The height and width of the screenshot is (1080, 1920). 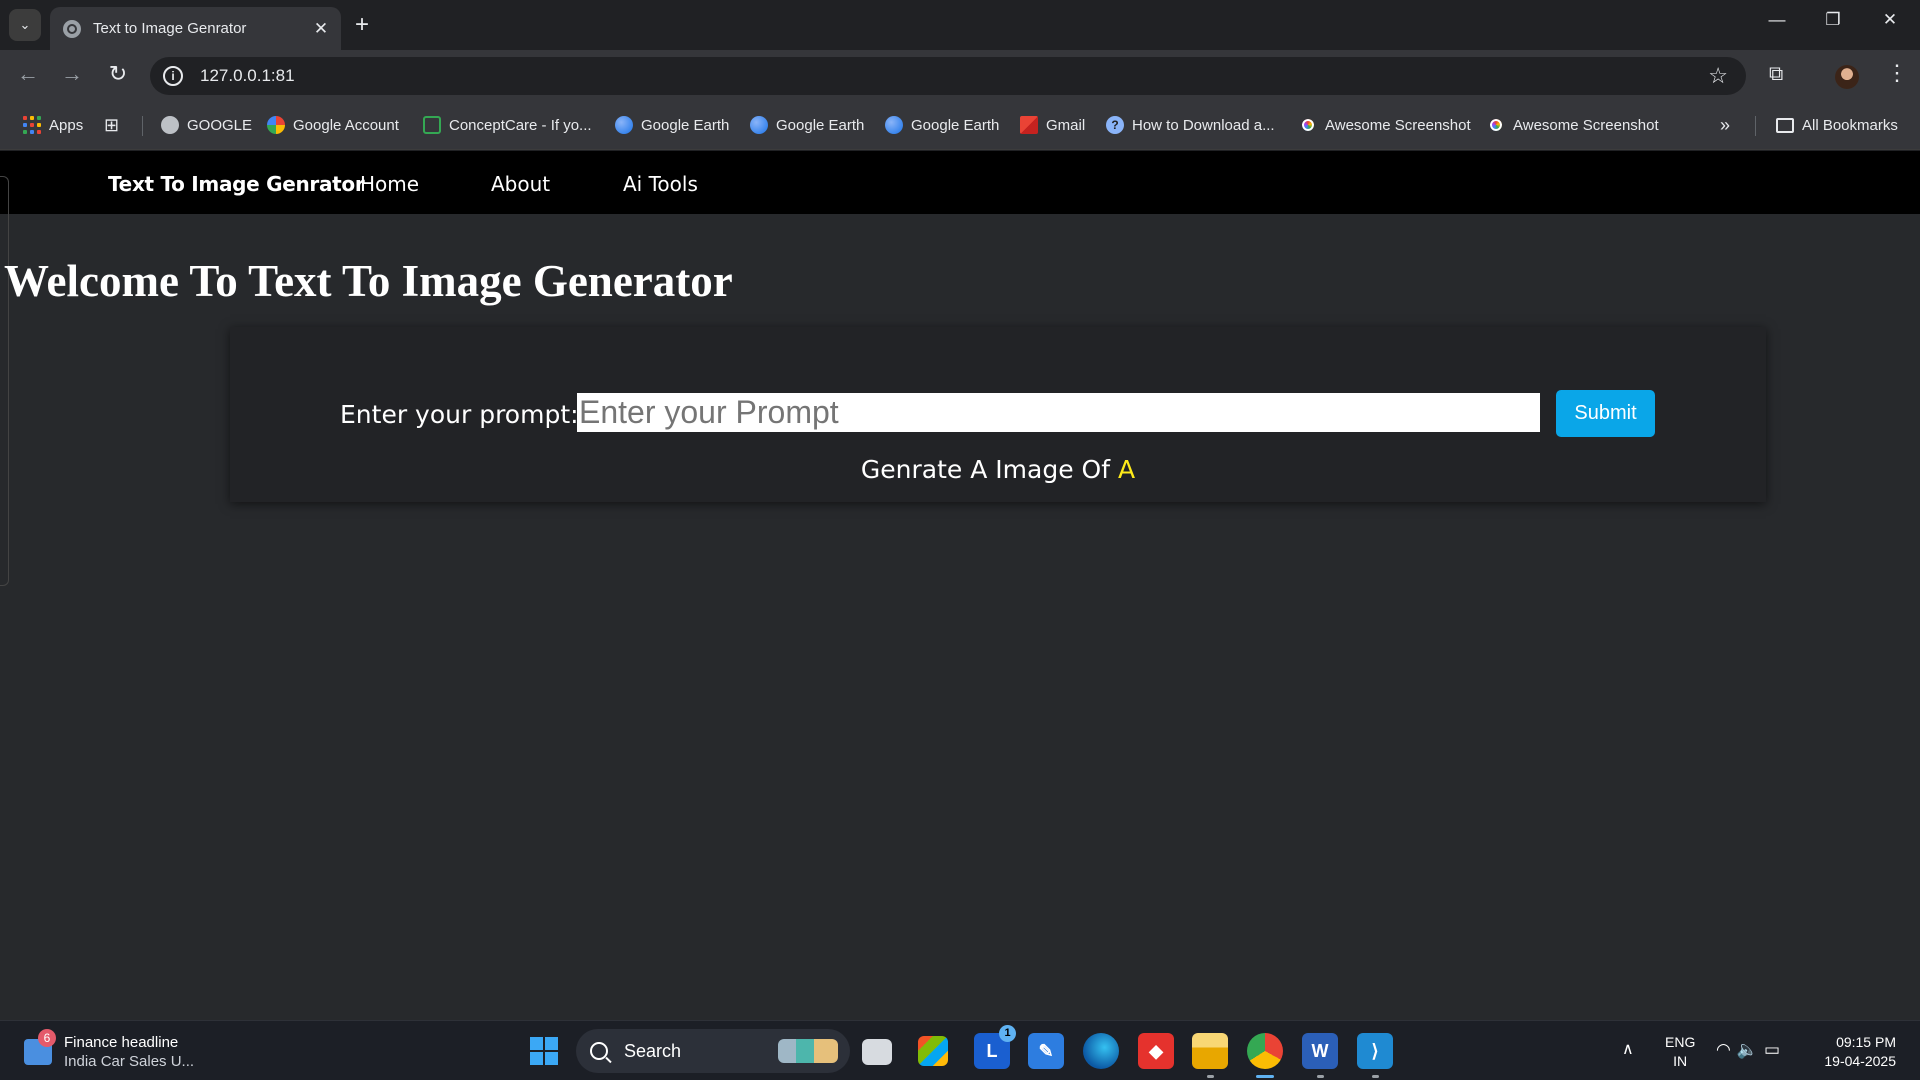 I want to click on clock-time: 09:15 PM, so click(x=1866, y=1042).